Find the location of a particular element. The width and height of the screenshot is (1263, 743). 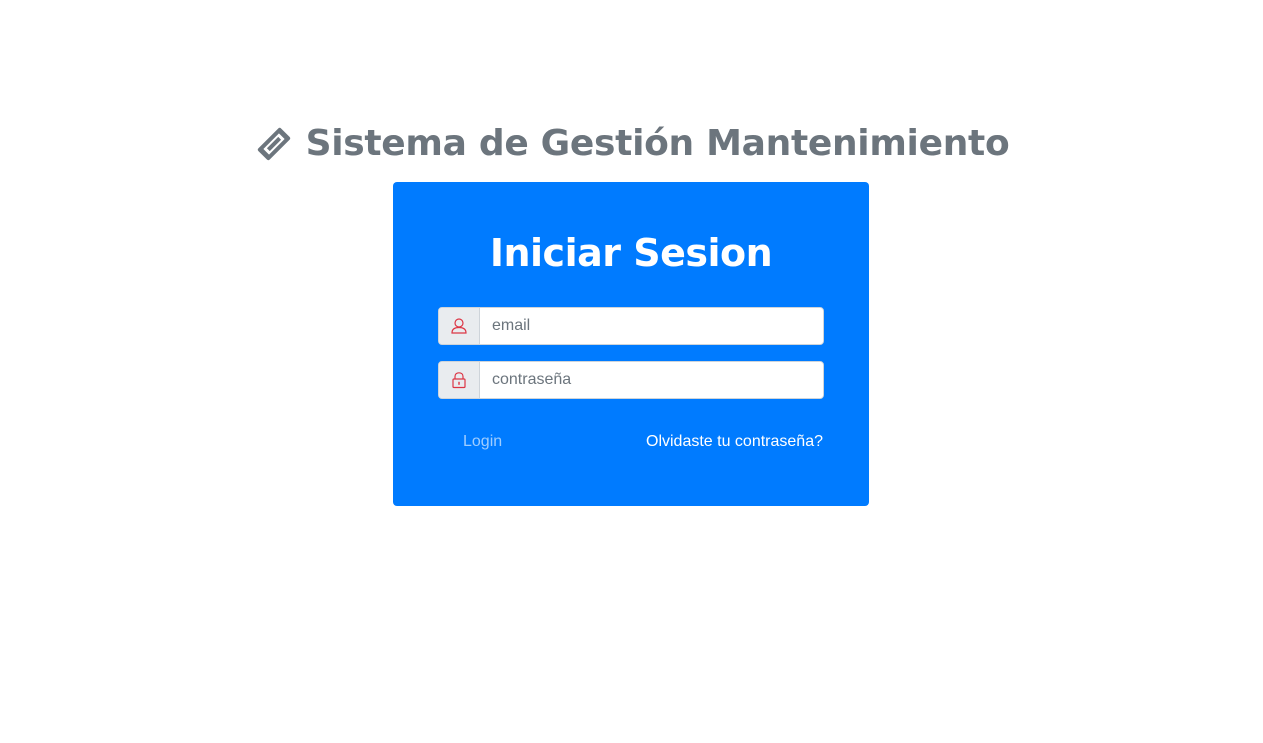

user-icon is located at coordinates (459, 326).